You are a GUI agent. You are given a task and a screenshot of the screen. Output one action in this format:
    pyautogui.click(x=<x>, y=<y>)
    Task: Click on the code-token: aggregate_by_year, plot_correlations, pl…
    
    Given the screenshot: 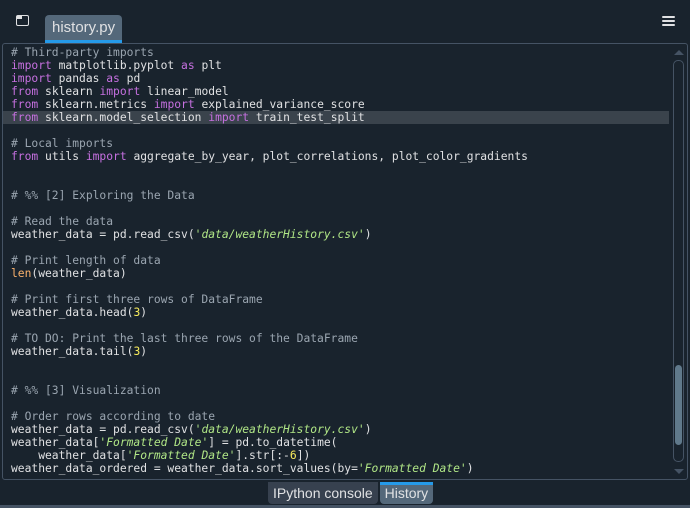 What is the action you would take?
    pyautogui.click(x=327, y=156)
    